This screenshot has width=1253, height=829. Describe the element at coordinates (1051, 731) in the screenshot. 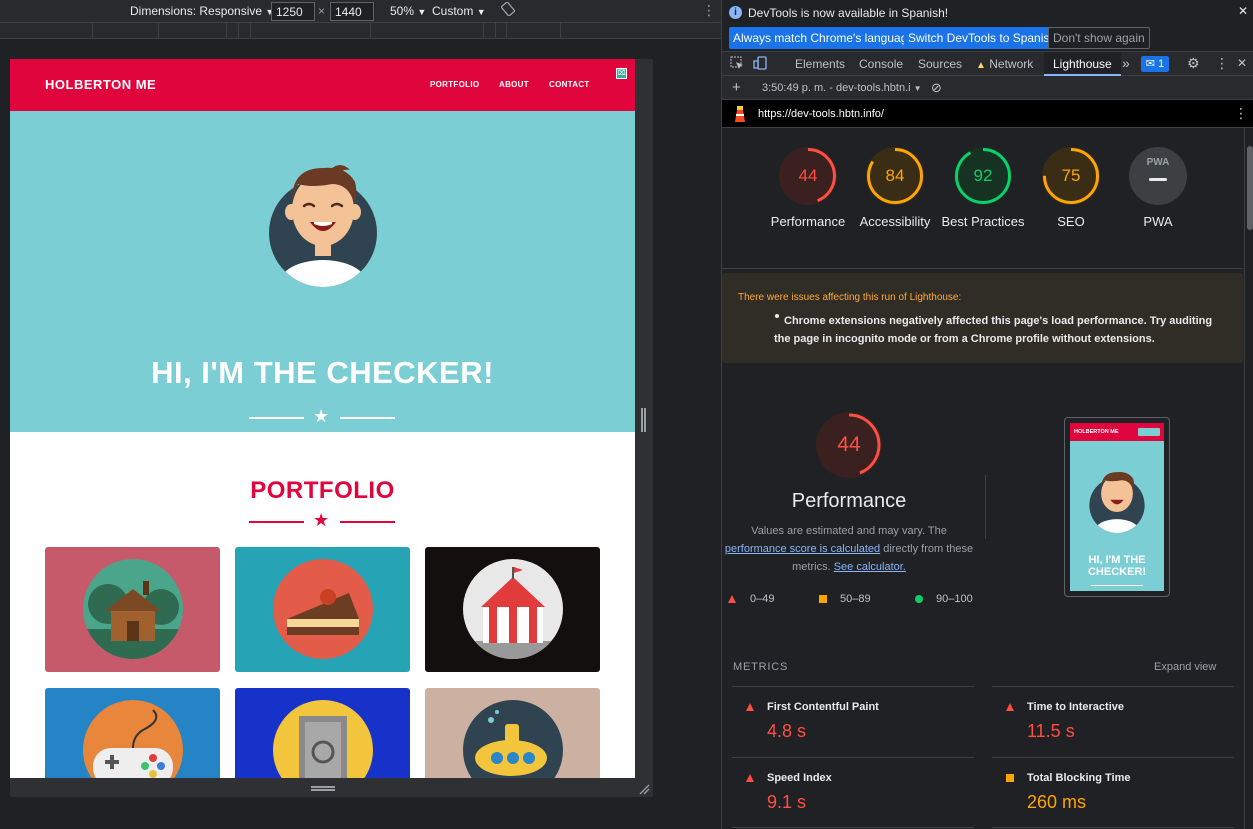

I see `metric-value: 11.5 s` at that location.